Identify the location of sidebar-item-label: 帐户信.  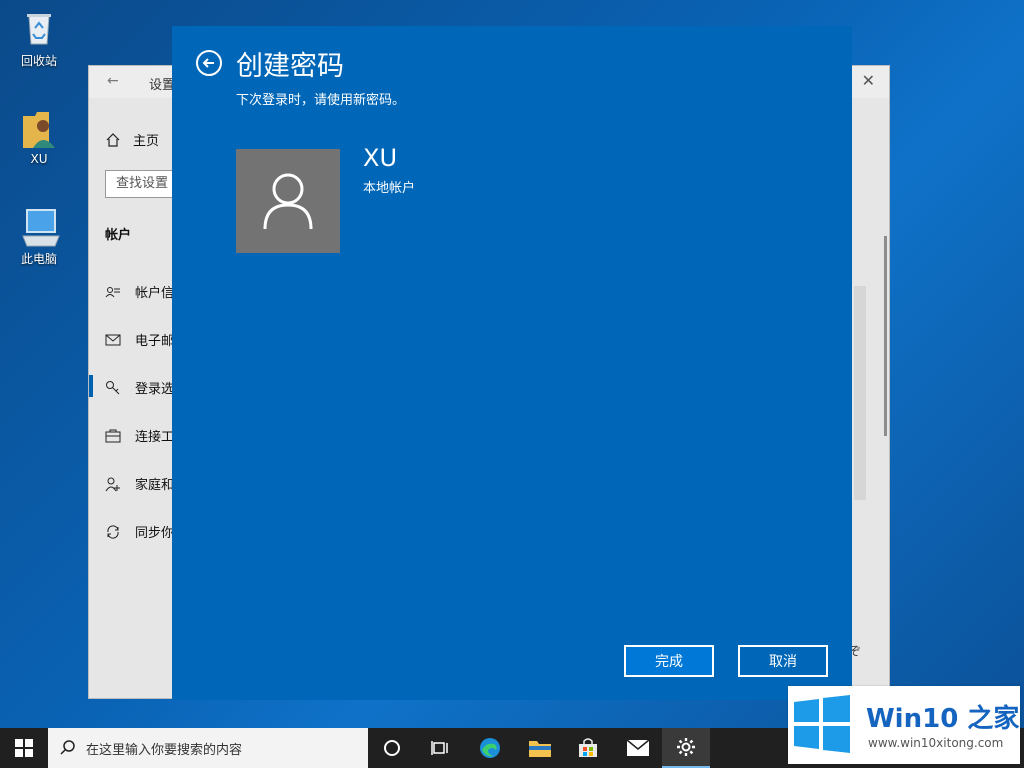
(155, 293).